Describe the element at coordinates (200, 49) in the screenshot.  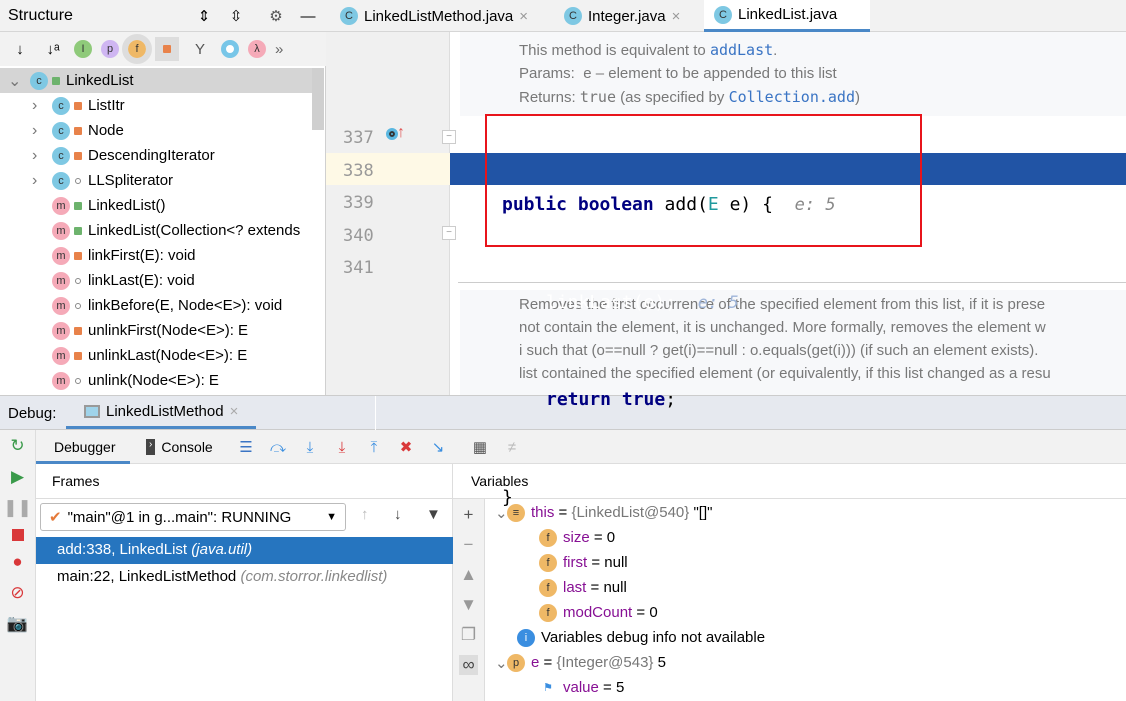
I see `anonymous-icon: Y` at that location.